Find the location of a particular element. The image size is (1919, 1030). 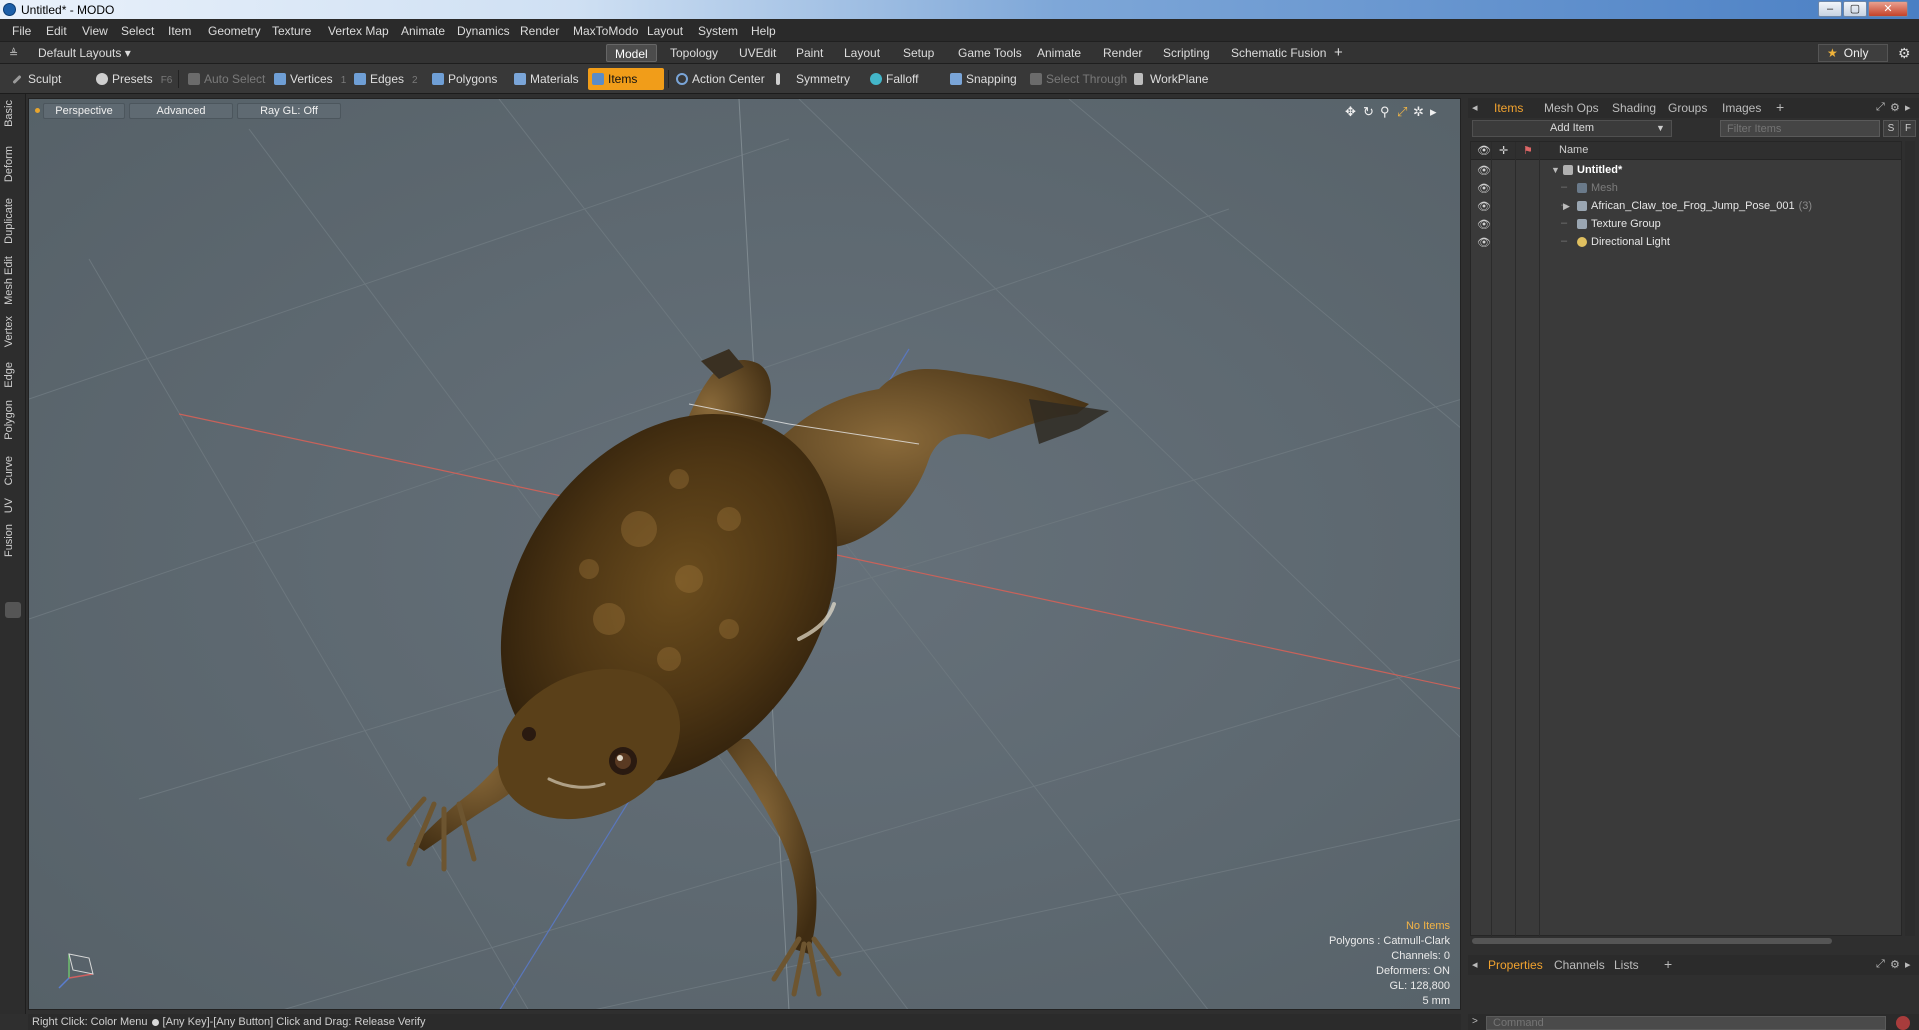

tree-row-untitled: 👁 ▼ Untitled* is located at coordinates (1686, 171).